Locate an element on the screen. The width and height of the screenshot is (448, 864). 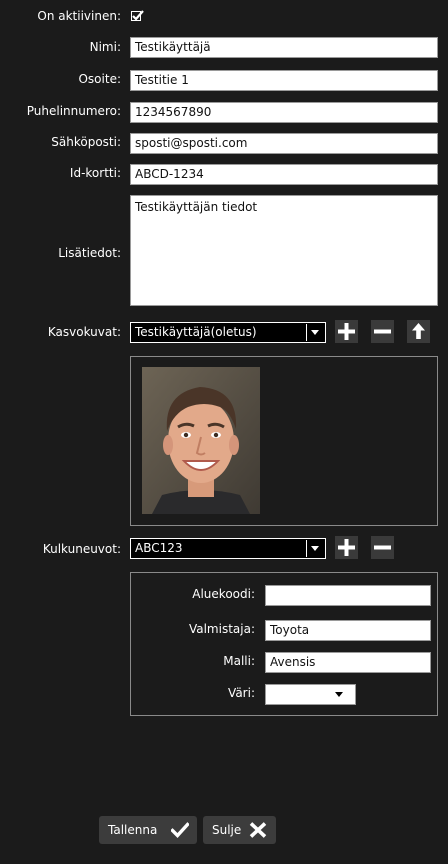
faces-select: Testikäyttäjä(oletus) is located at coordinates (228, 332).